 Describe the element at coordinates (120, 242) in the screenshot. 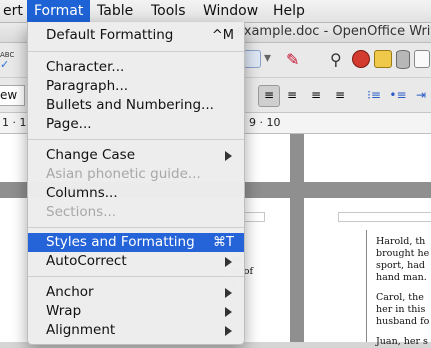

I see `menu-item-label: Styles and Formatting` at that location.